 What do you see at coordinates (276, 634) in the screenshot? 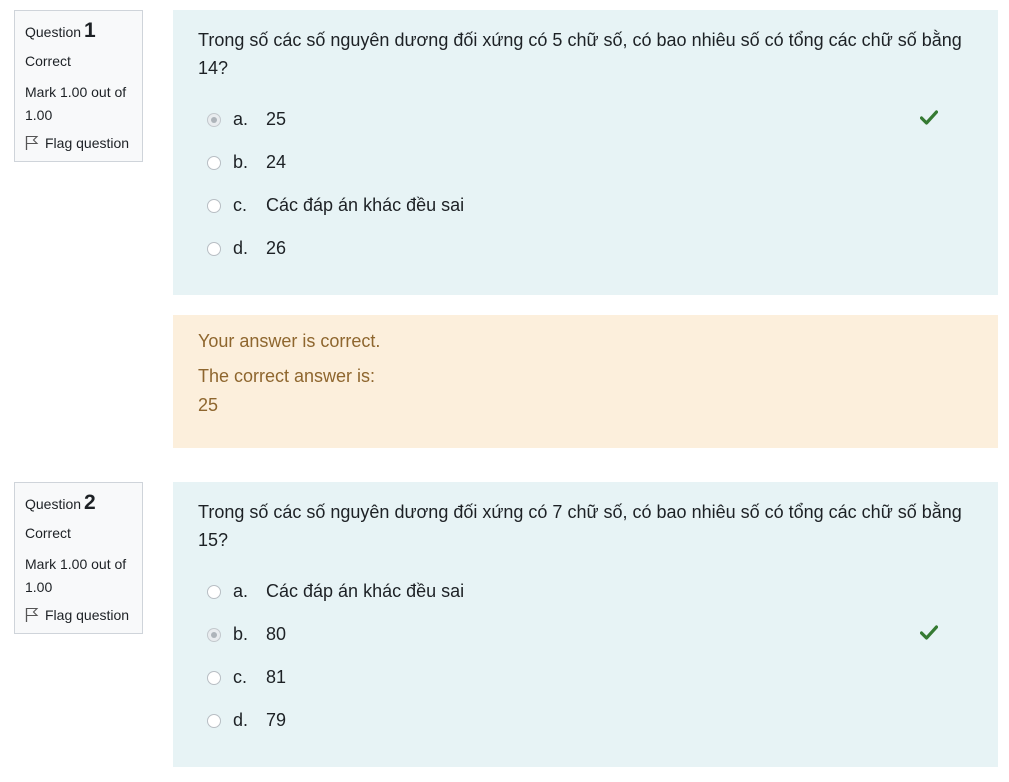
I see `answer-text: 80` at bounding box center [276, 634].